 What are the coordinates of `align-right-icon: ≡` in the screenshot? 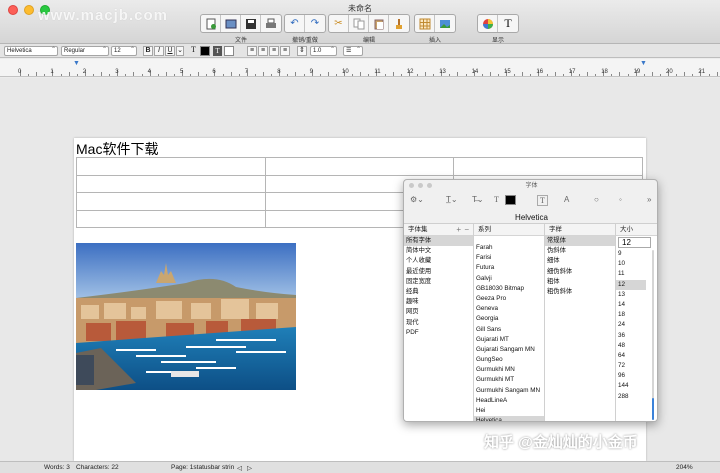 It's located at (274, 51).